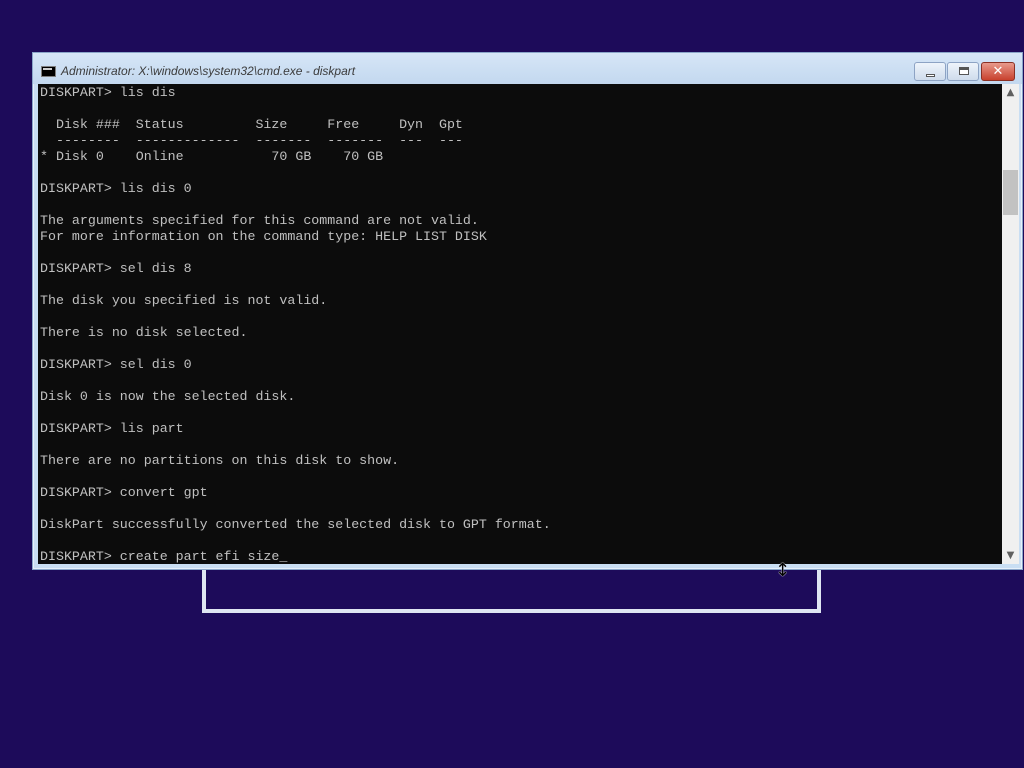 The width and height of the screenshot is (1024, 768). What do you see at coordinates (283, 556) in the screenshot?
I see `text-cursor: _` at bounding box center [283, 556].